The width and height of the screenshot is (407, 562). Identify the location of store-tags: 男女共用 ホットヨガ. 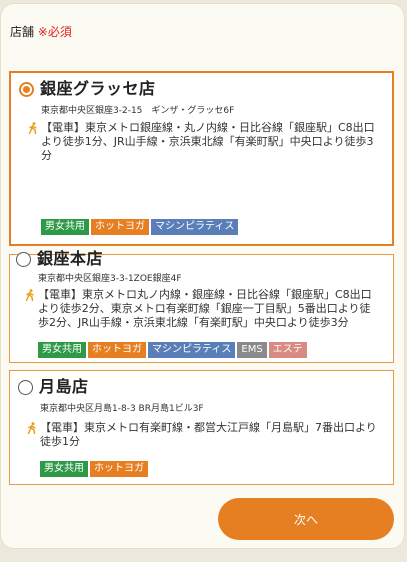
(212, 469).